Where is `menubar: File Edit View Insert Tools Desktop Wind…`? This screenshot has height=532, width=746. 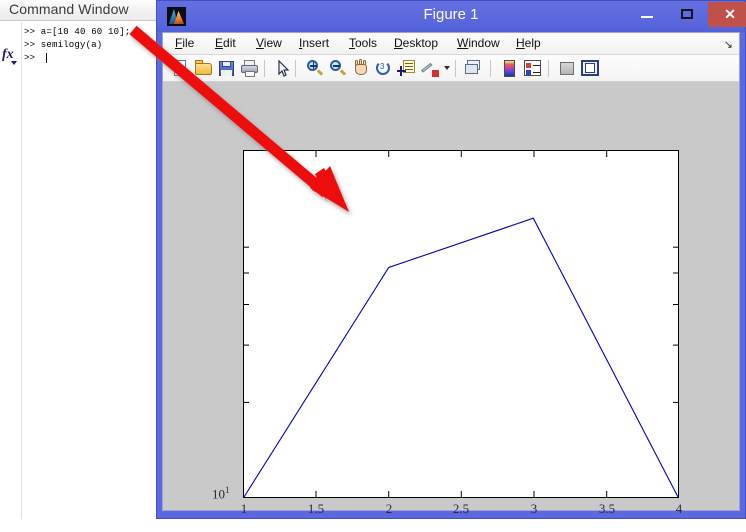
menubar: File Edit View Insert Tools Desktop Wind… is located at coordinates (451, 44).